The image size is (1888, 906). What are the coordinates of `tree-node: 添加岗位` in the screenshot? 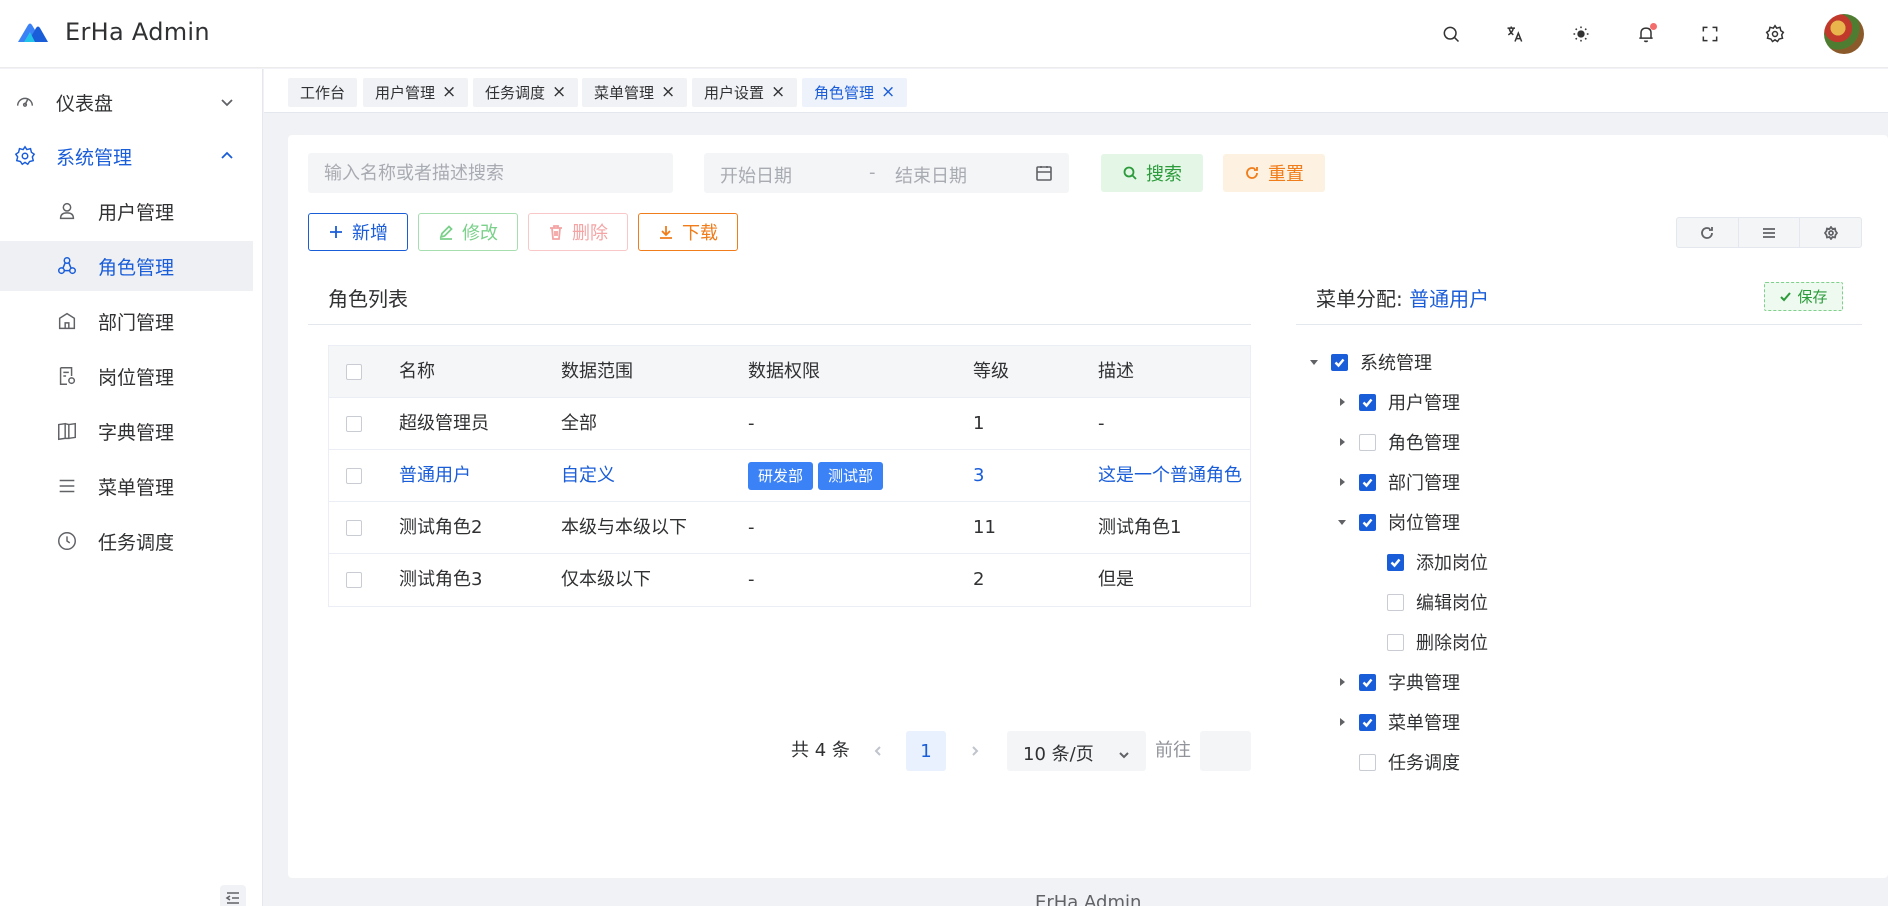 It's located at (1426, 562).